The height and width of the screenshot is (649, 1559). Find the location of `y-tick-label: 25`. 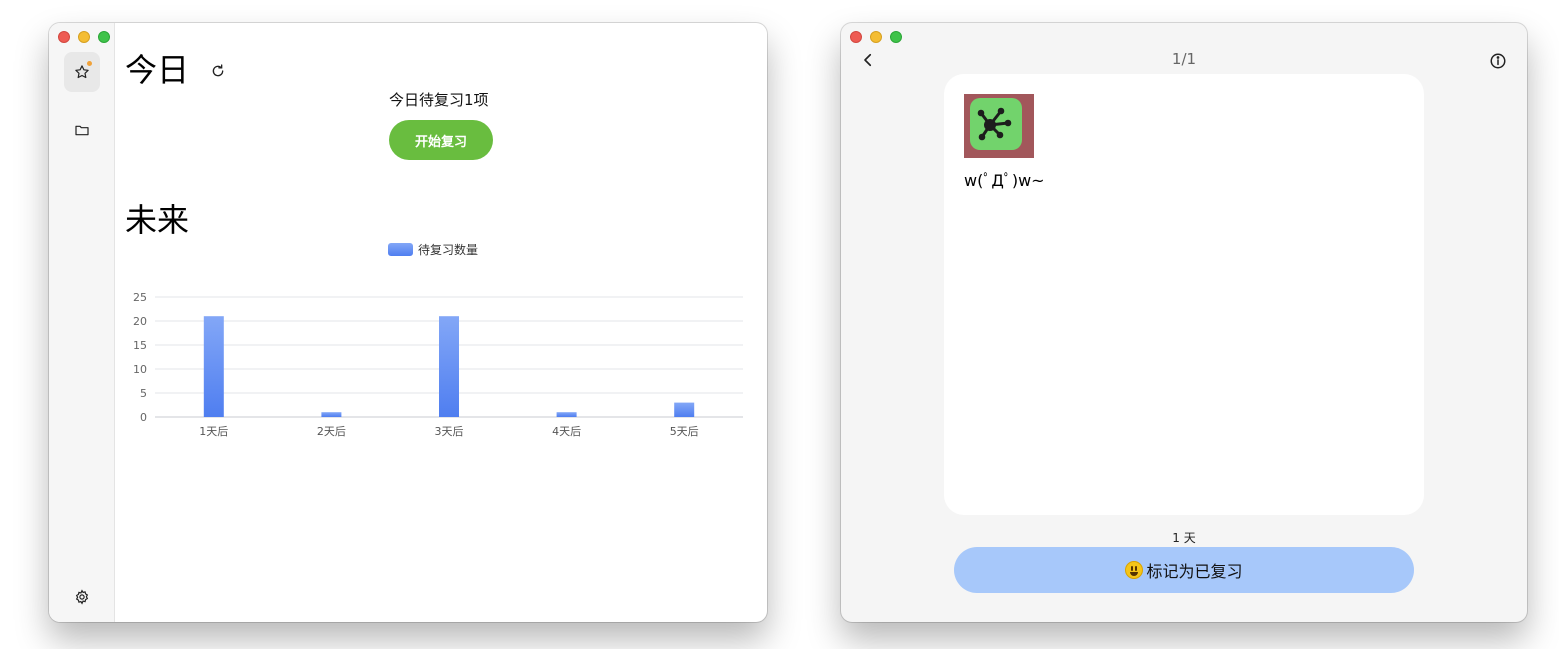

y-tick-label: 25 is located at coordinates (140, 297).